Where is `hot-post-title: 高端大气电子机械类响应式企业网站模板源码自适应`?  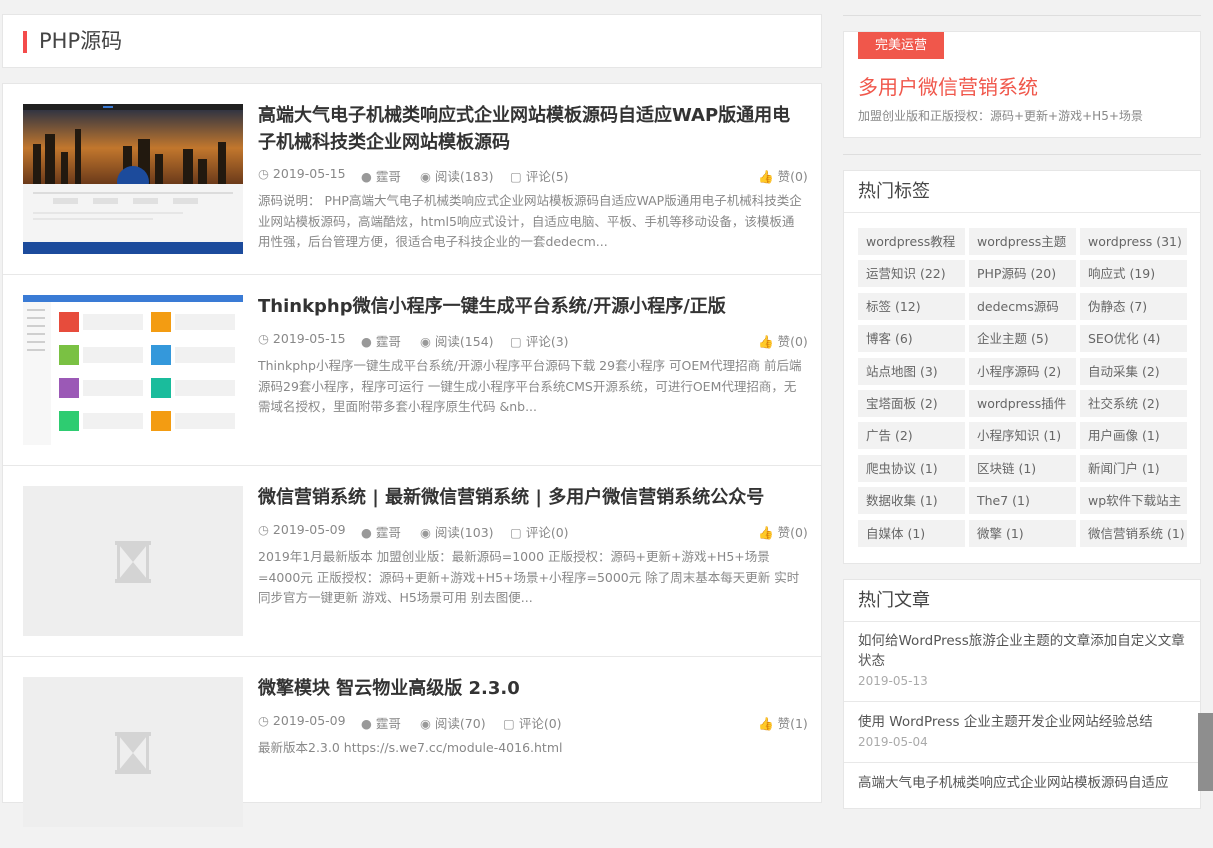 hot-post-title: 高端大气电子机械类响应式企业网站模板源码自适应 is located at coordinates (1024, 783).